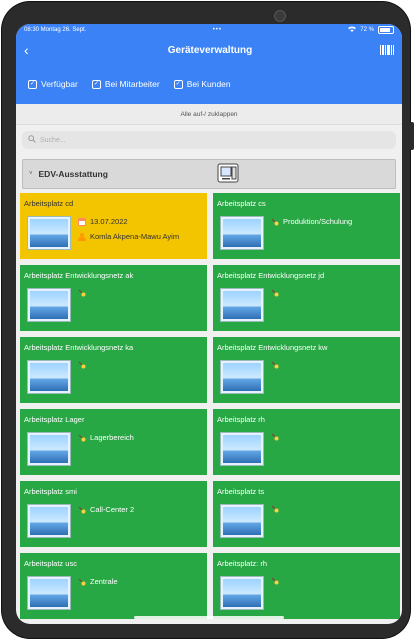 This screenshot has width=414, height=641. I want to click on device-title: Arbeitsplatz Lager, so click(54, 419).